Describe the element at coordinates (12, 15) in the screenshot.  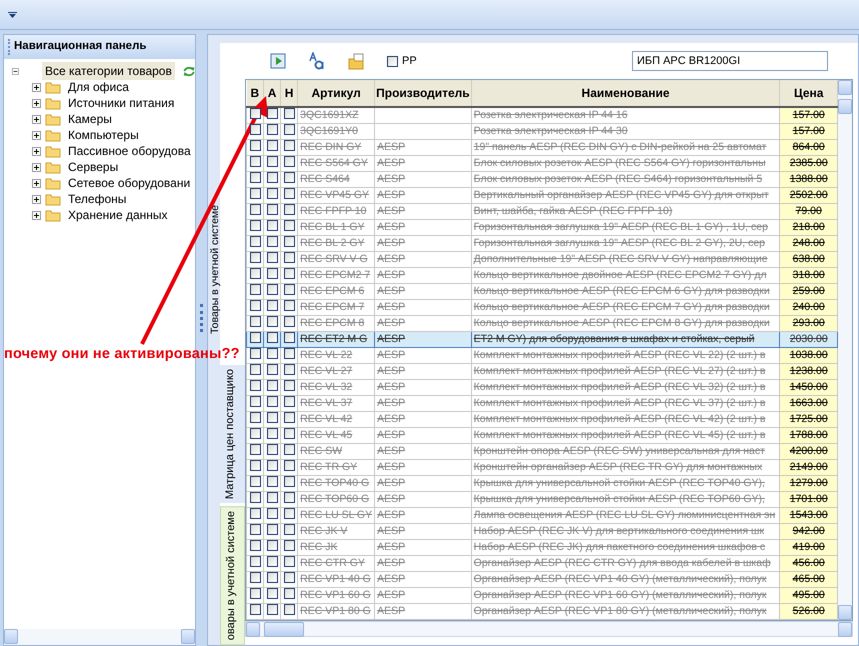
I see `dropdown-arrow-icon` at that location.